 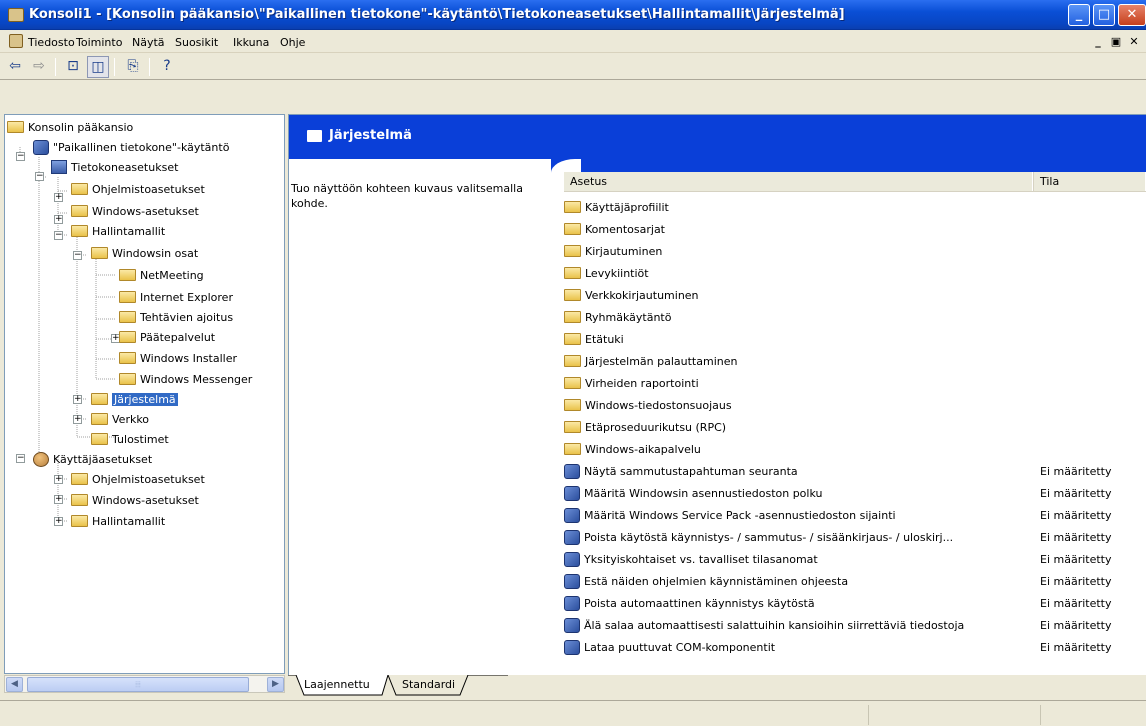 What do you see at coordinates (855, 449) in the screenshot?
I see `list-item: Windows-aikapalvelu` at bounding box center [855, 449].